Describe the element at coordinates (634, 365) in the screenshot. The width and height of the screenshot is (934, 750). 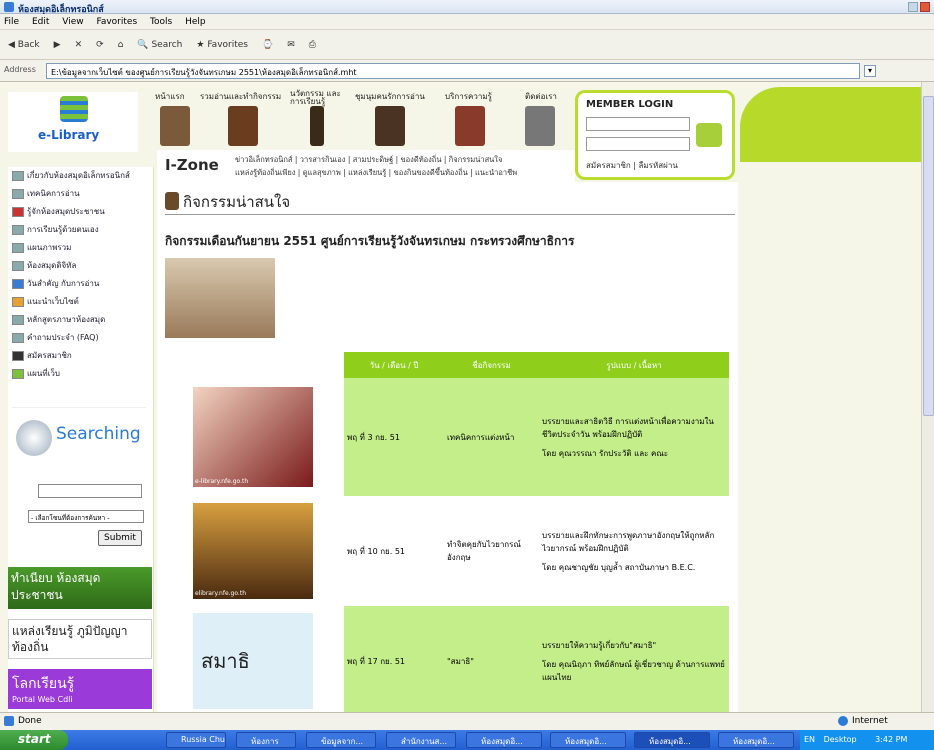
I see `col-content: รูปแบบ / เนื้อหา` at that location.